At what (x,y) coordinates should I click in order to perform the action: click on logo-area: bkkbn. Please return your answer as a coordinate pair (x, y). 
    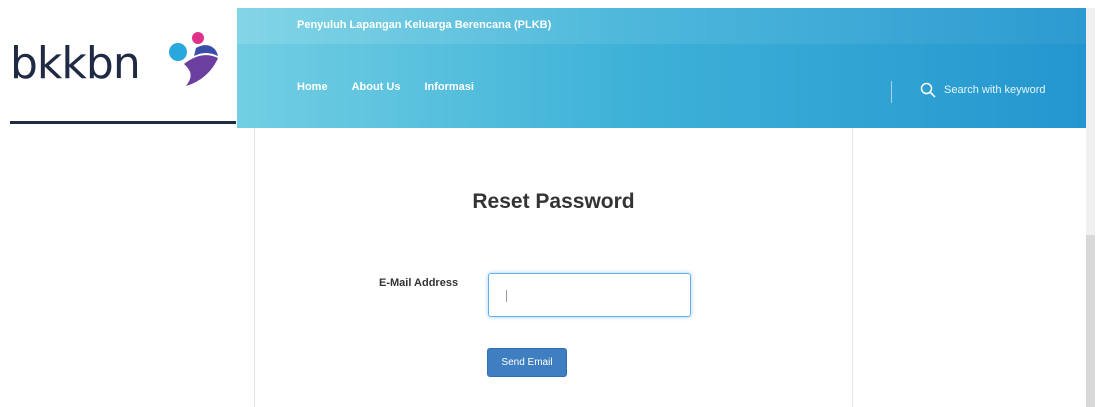
    Looking at the image, I should click on (118, 64).